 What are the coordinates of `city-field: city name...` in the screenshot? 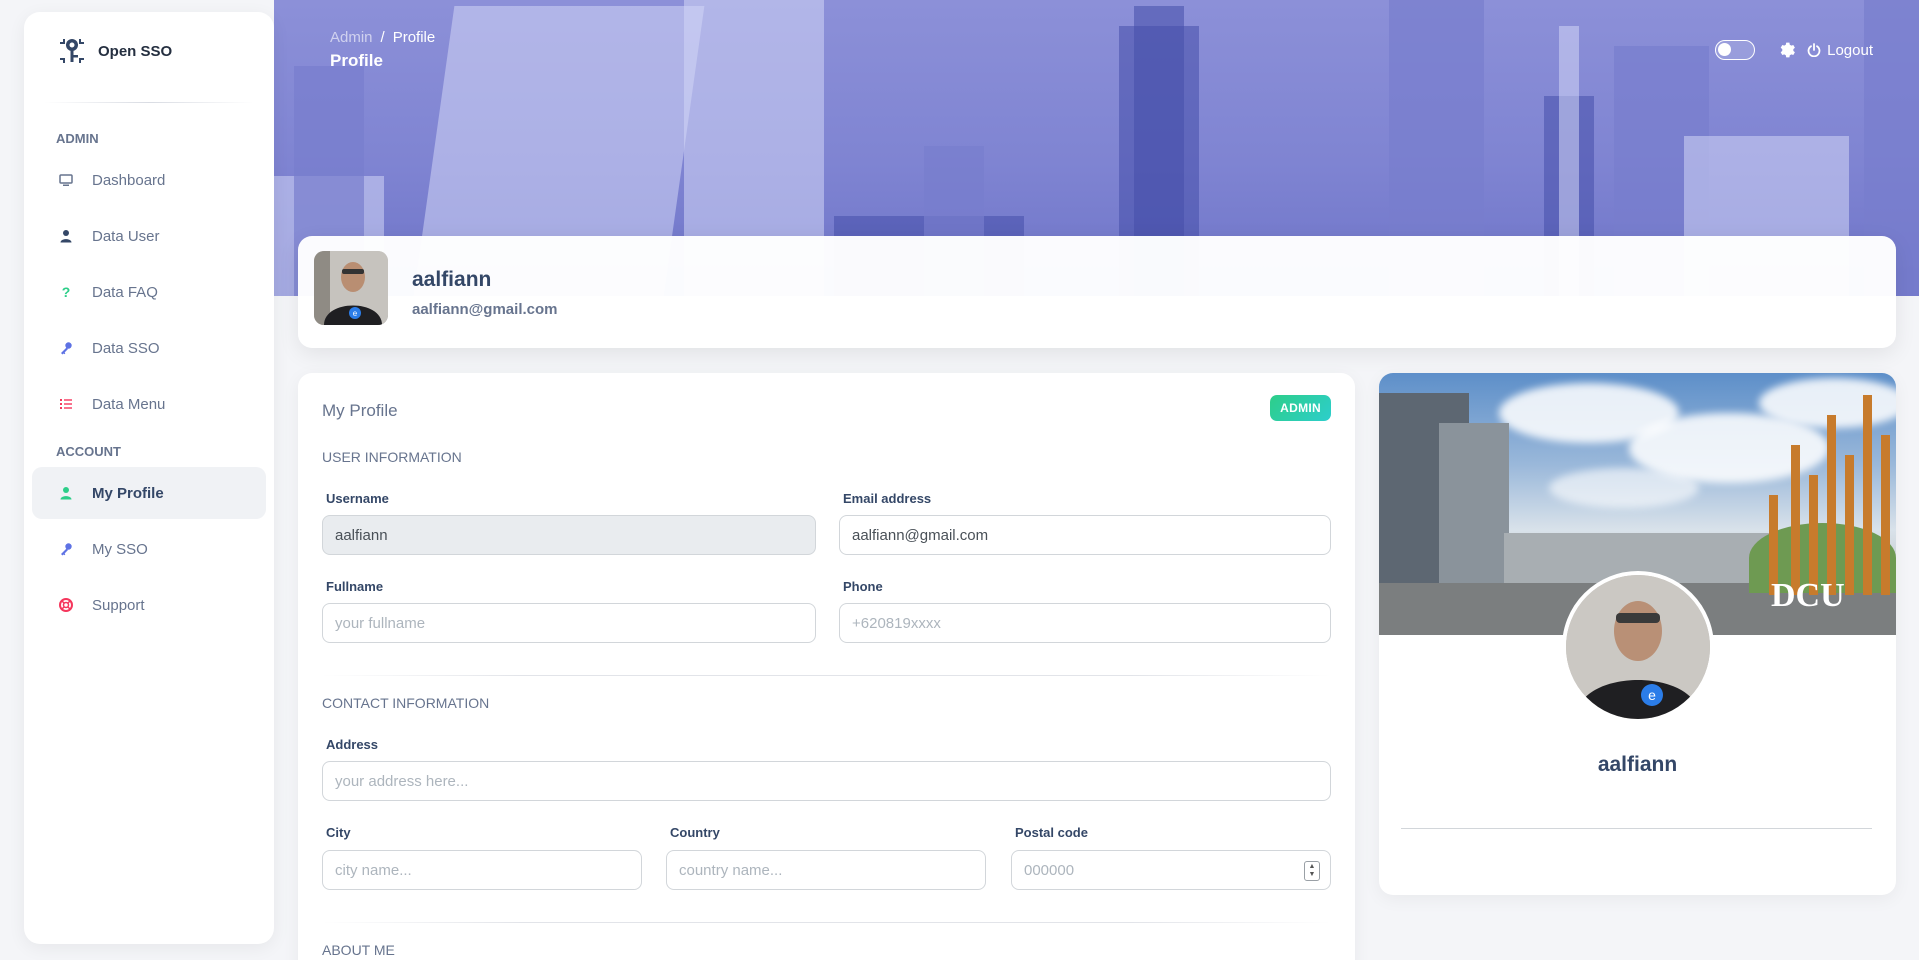 It's located at (482, 870).